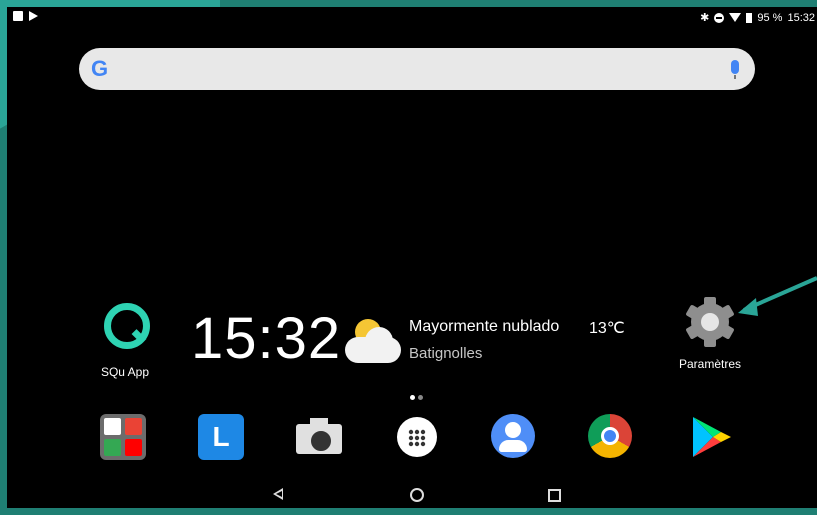  What do you see at coordinates (417, 69) in the screenshot?
I see `google-search-bar: G` at bounding box center [417, 69].